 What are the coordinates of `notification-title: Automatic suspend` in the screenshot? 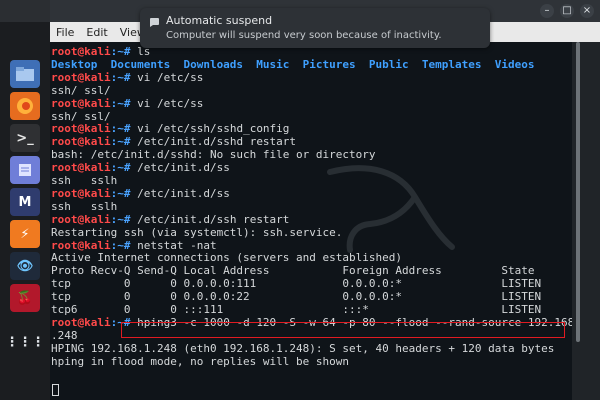 It's located at (219, 20).